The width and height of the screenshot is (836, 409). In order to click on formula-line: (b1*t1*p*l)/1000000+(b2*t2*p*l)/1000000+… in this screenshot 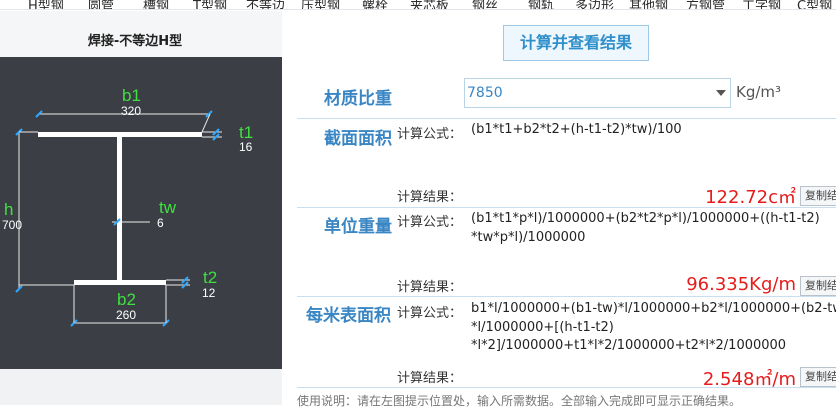, I will do `click(645, 218)`.